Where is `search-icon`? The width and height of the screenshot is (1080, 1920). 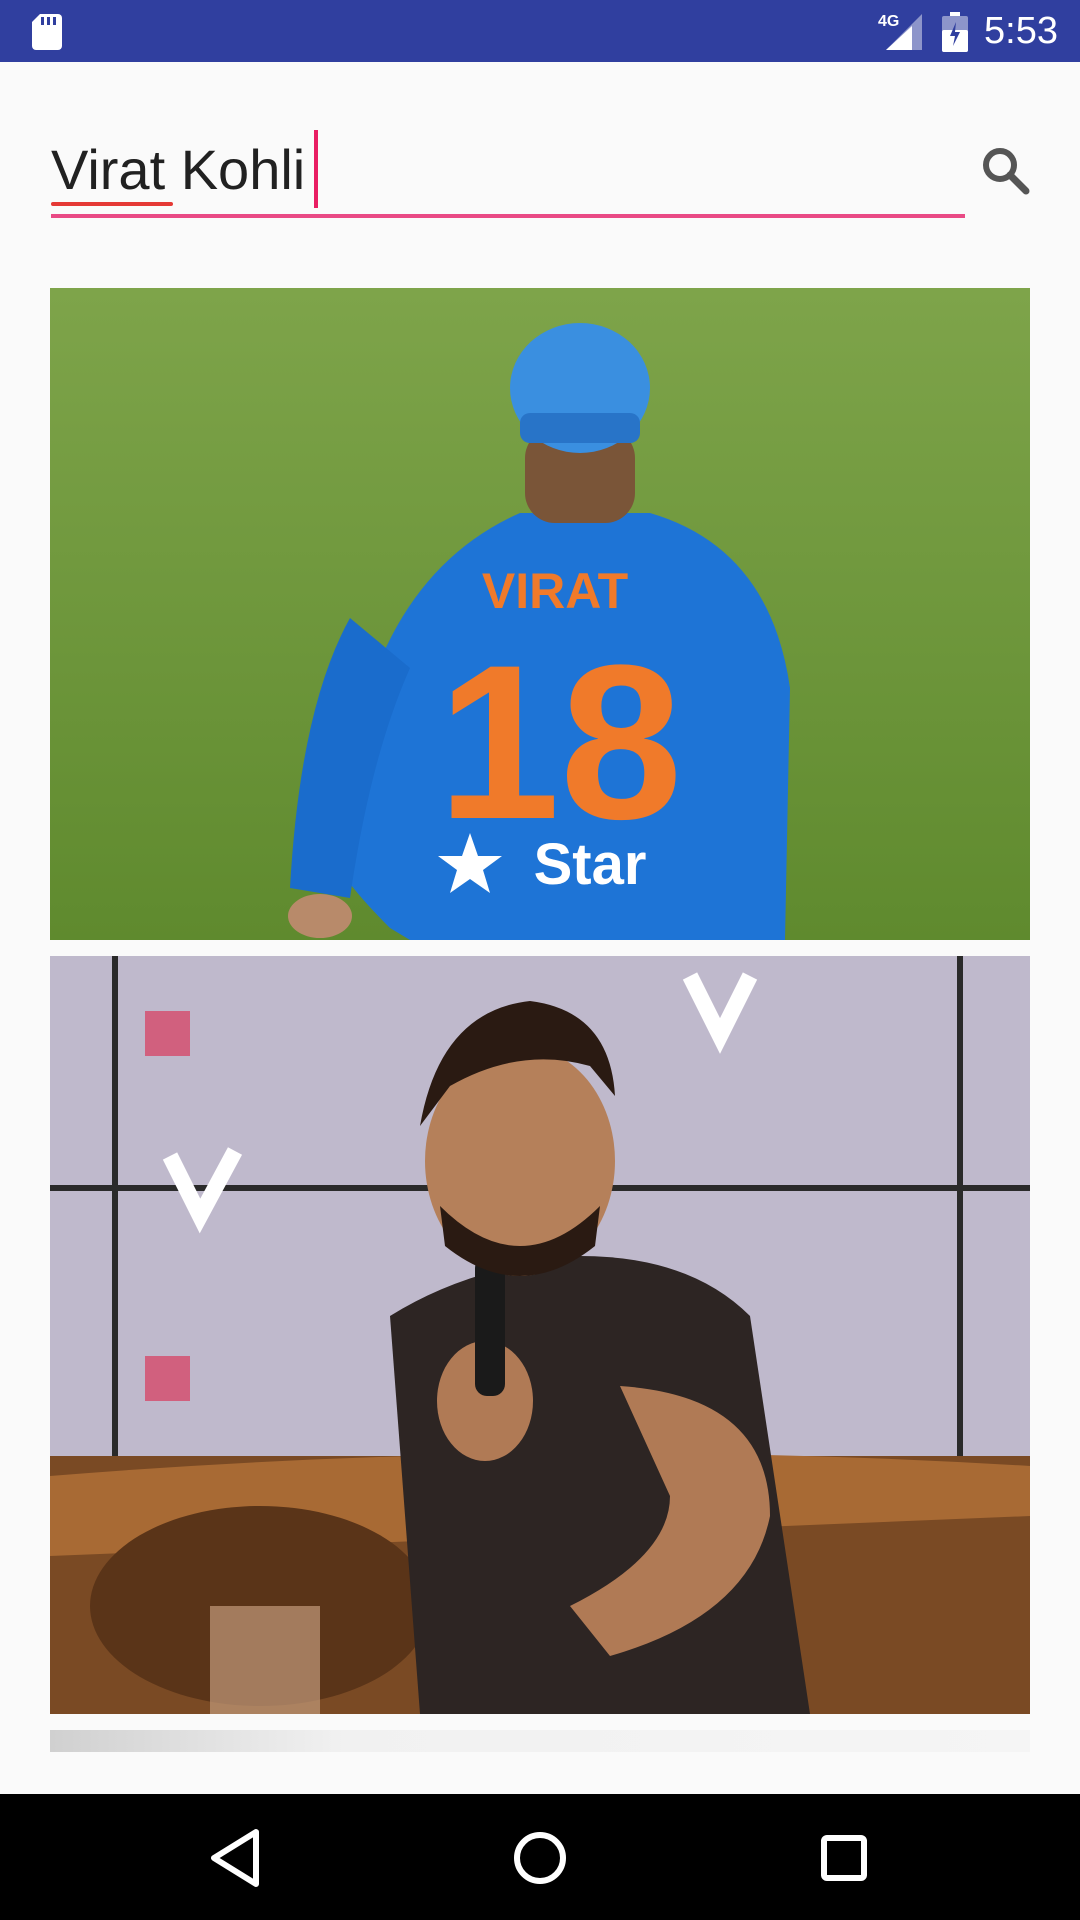
search-icon is located at coordinates (1006, 171).